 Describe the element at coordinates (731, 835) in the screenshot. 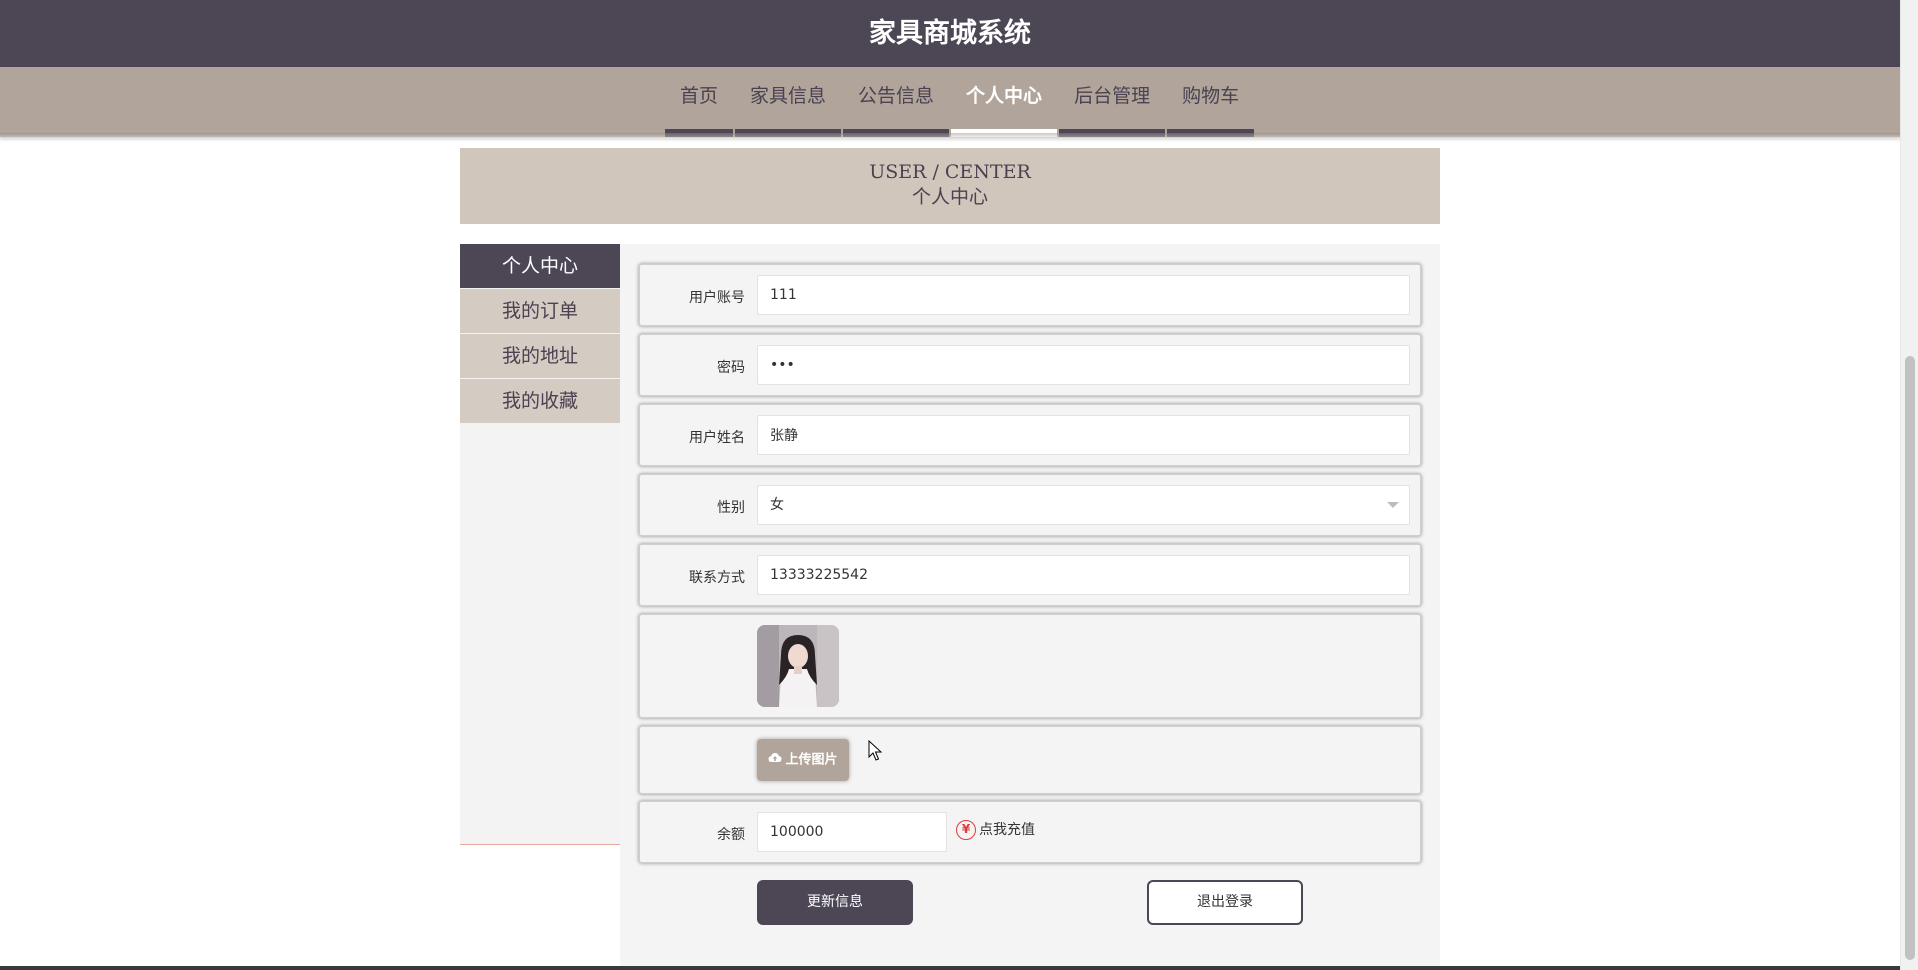

I see `balance-label: 余额` at that location.